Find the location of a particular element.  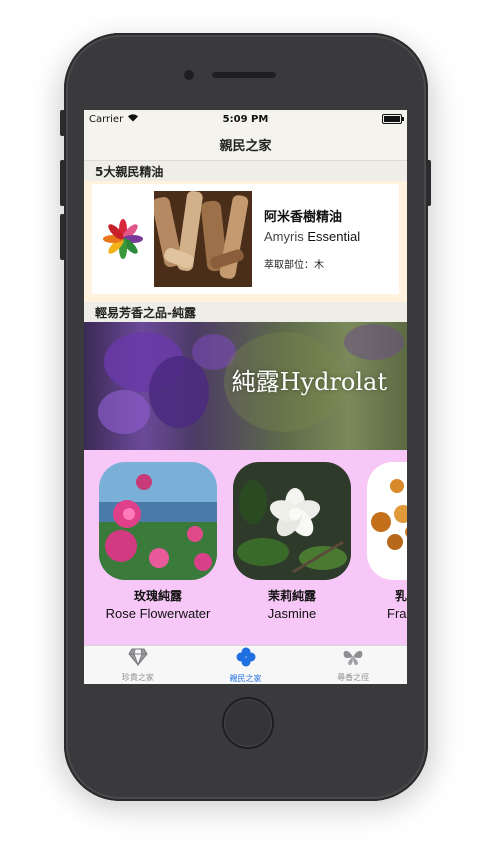

hydrolat-item-jasmine: 茉莉純露 Jasmine is located at coordinates (292, 554).